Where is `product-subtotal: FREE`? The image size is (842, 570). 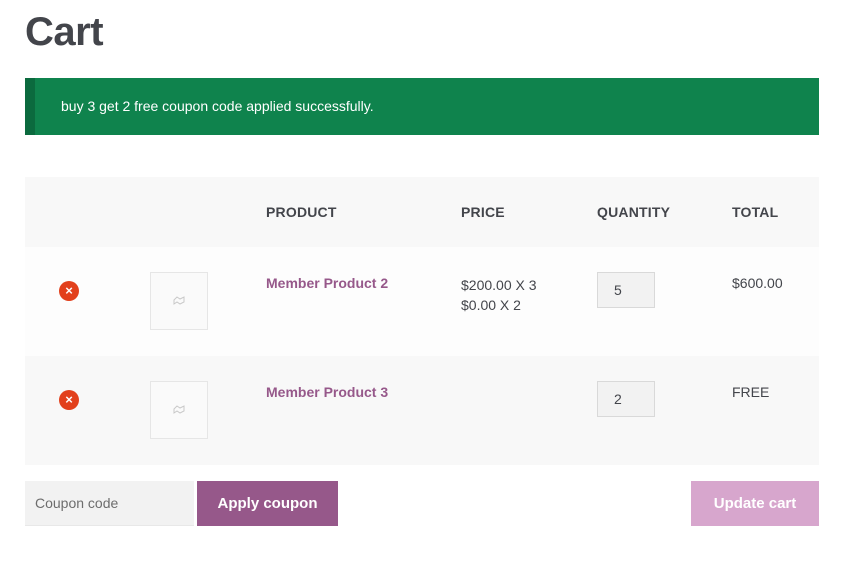 product-subtotal: FREE is located at coordinates (751, 392).